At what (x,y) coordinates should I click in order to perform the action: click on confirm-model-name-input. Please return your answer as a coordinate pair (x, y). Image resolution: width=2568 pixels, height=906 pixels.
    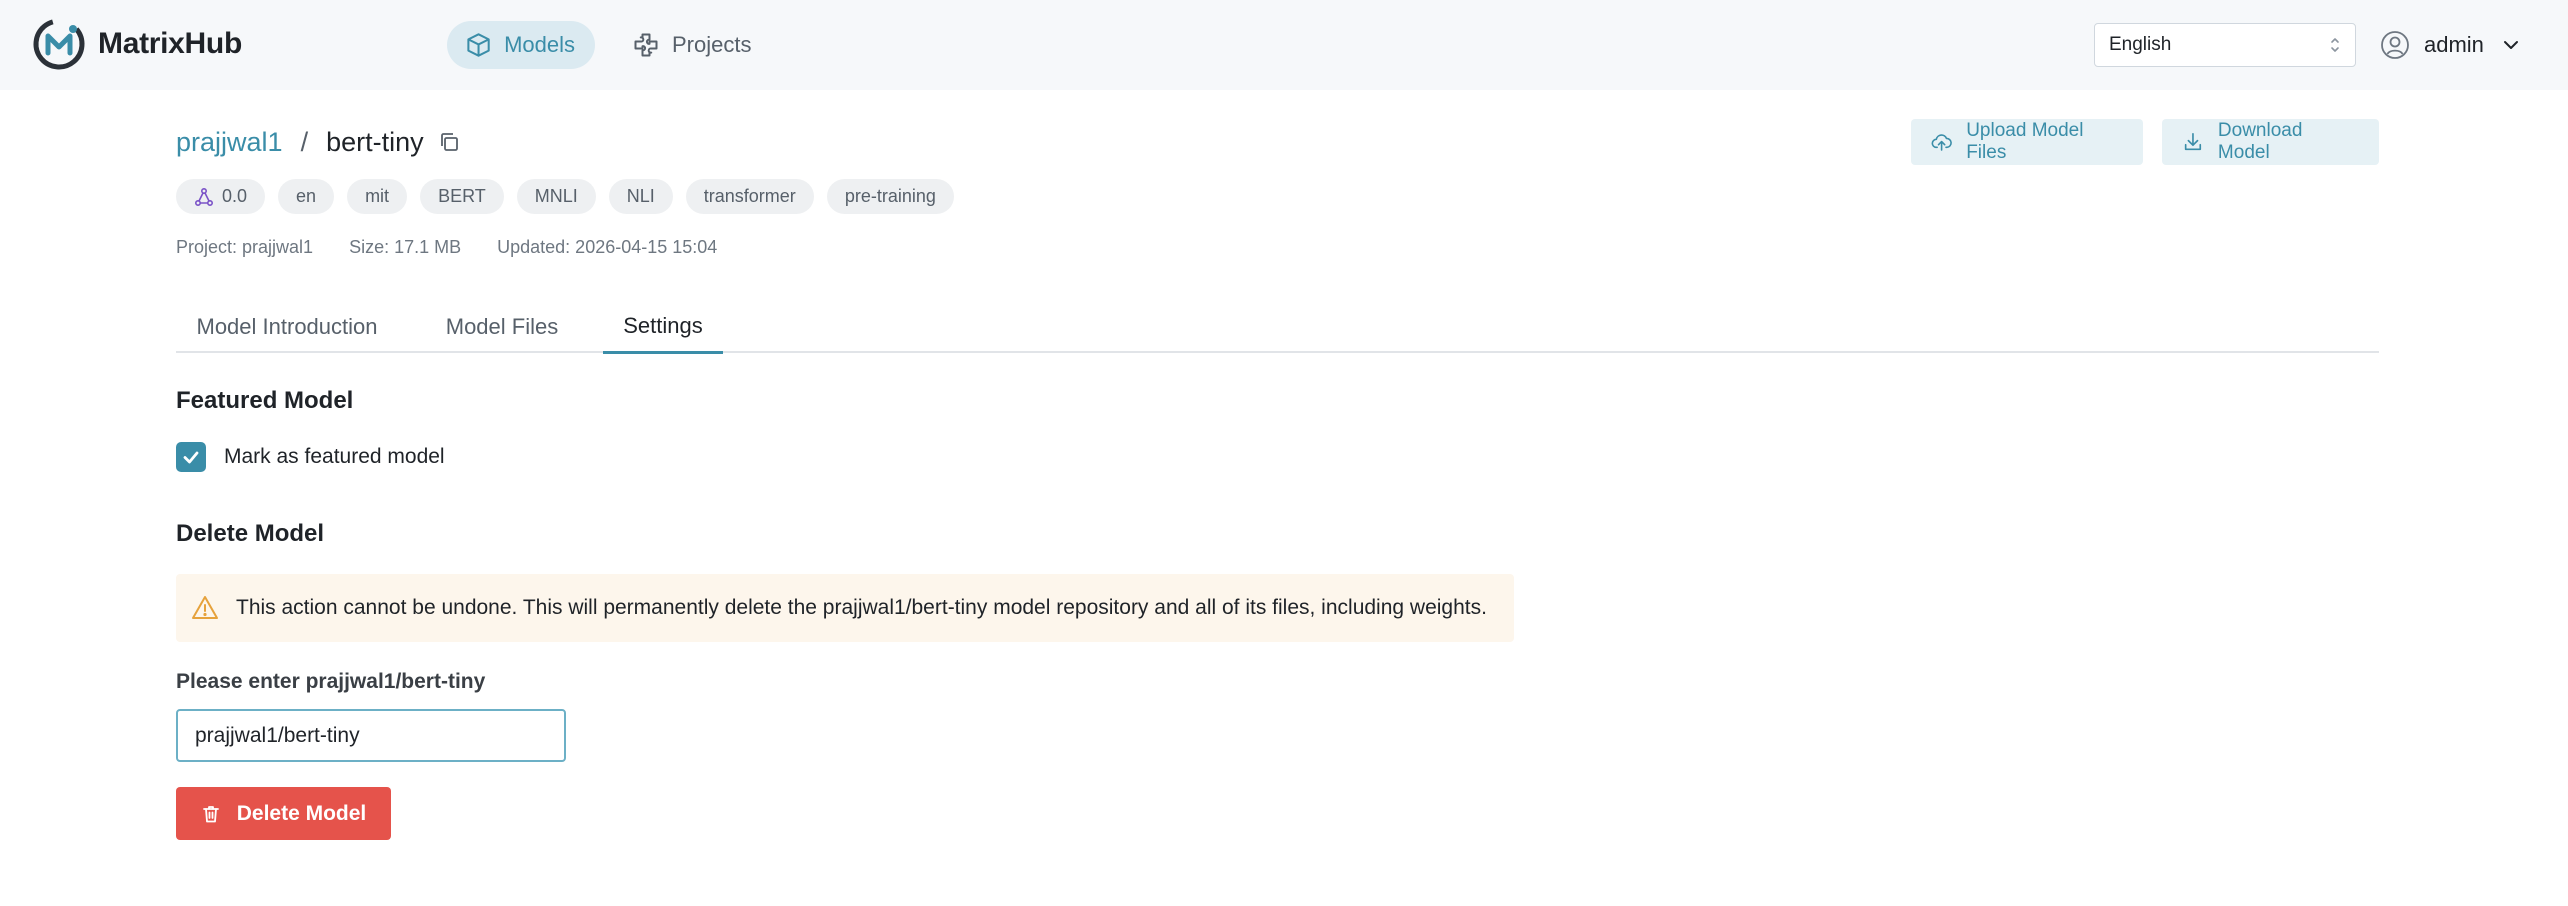
    Looking at the image, I should click on (371, 735).